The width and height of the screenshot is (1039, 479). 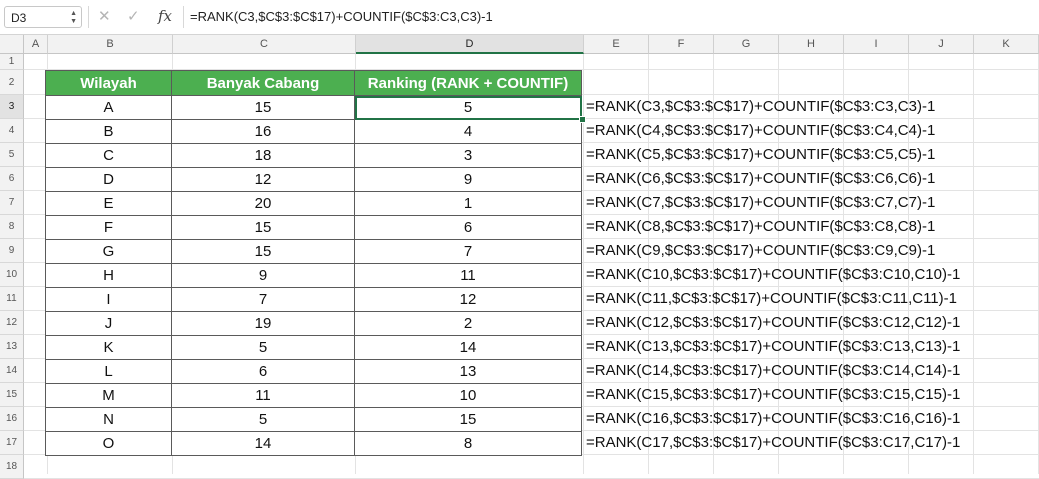 What do you see at coordinates (468, 395) in the screenshot?
I see `cell-ranking: 10` at bounding box center [468, 395].